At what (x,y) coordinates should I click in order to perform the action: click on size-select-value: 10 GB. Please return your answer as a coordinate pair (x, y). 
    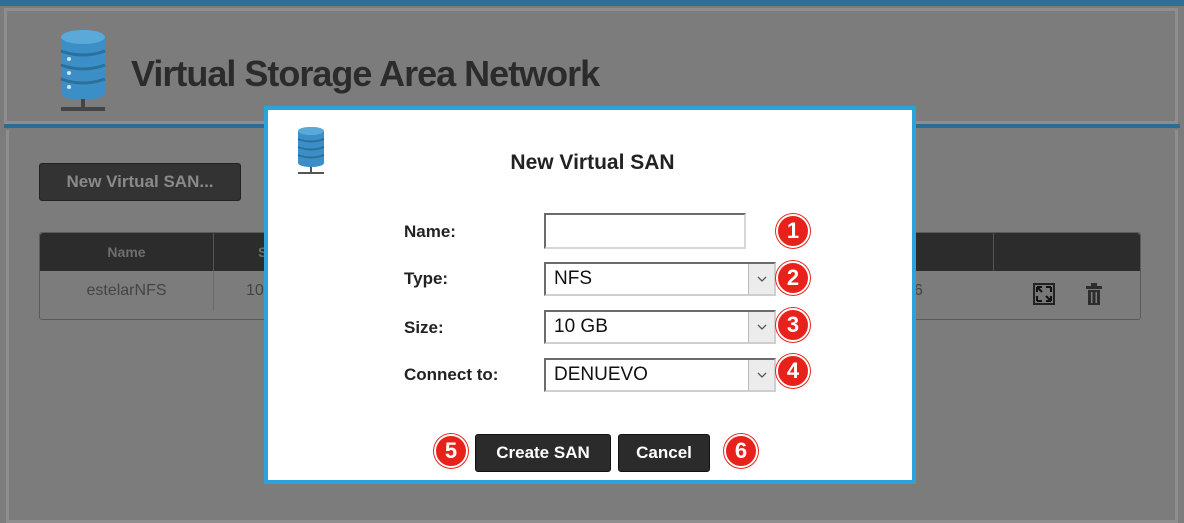
    Looking at the image, I should click on (581, 326).